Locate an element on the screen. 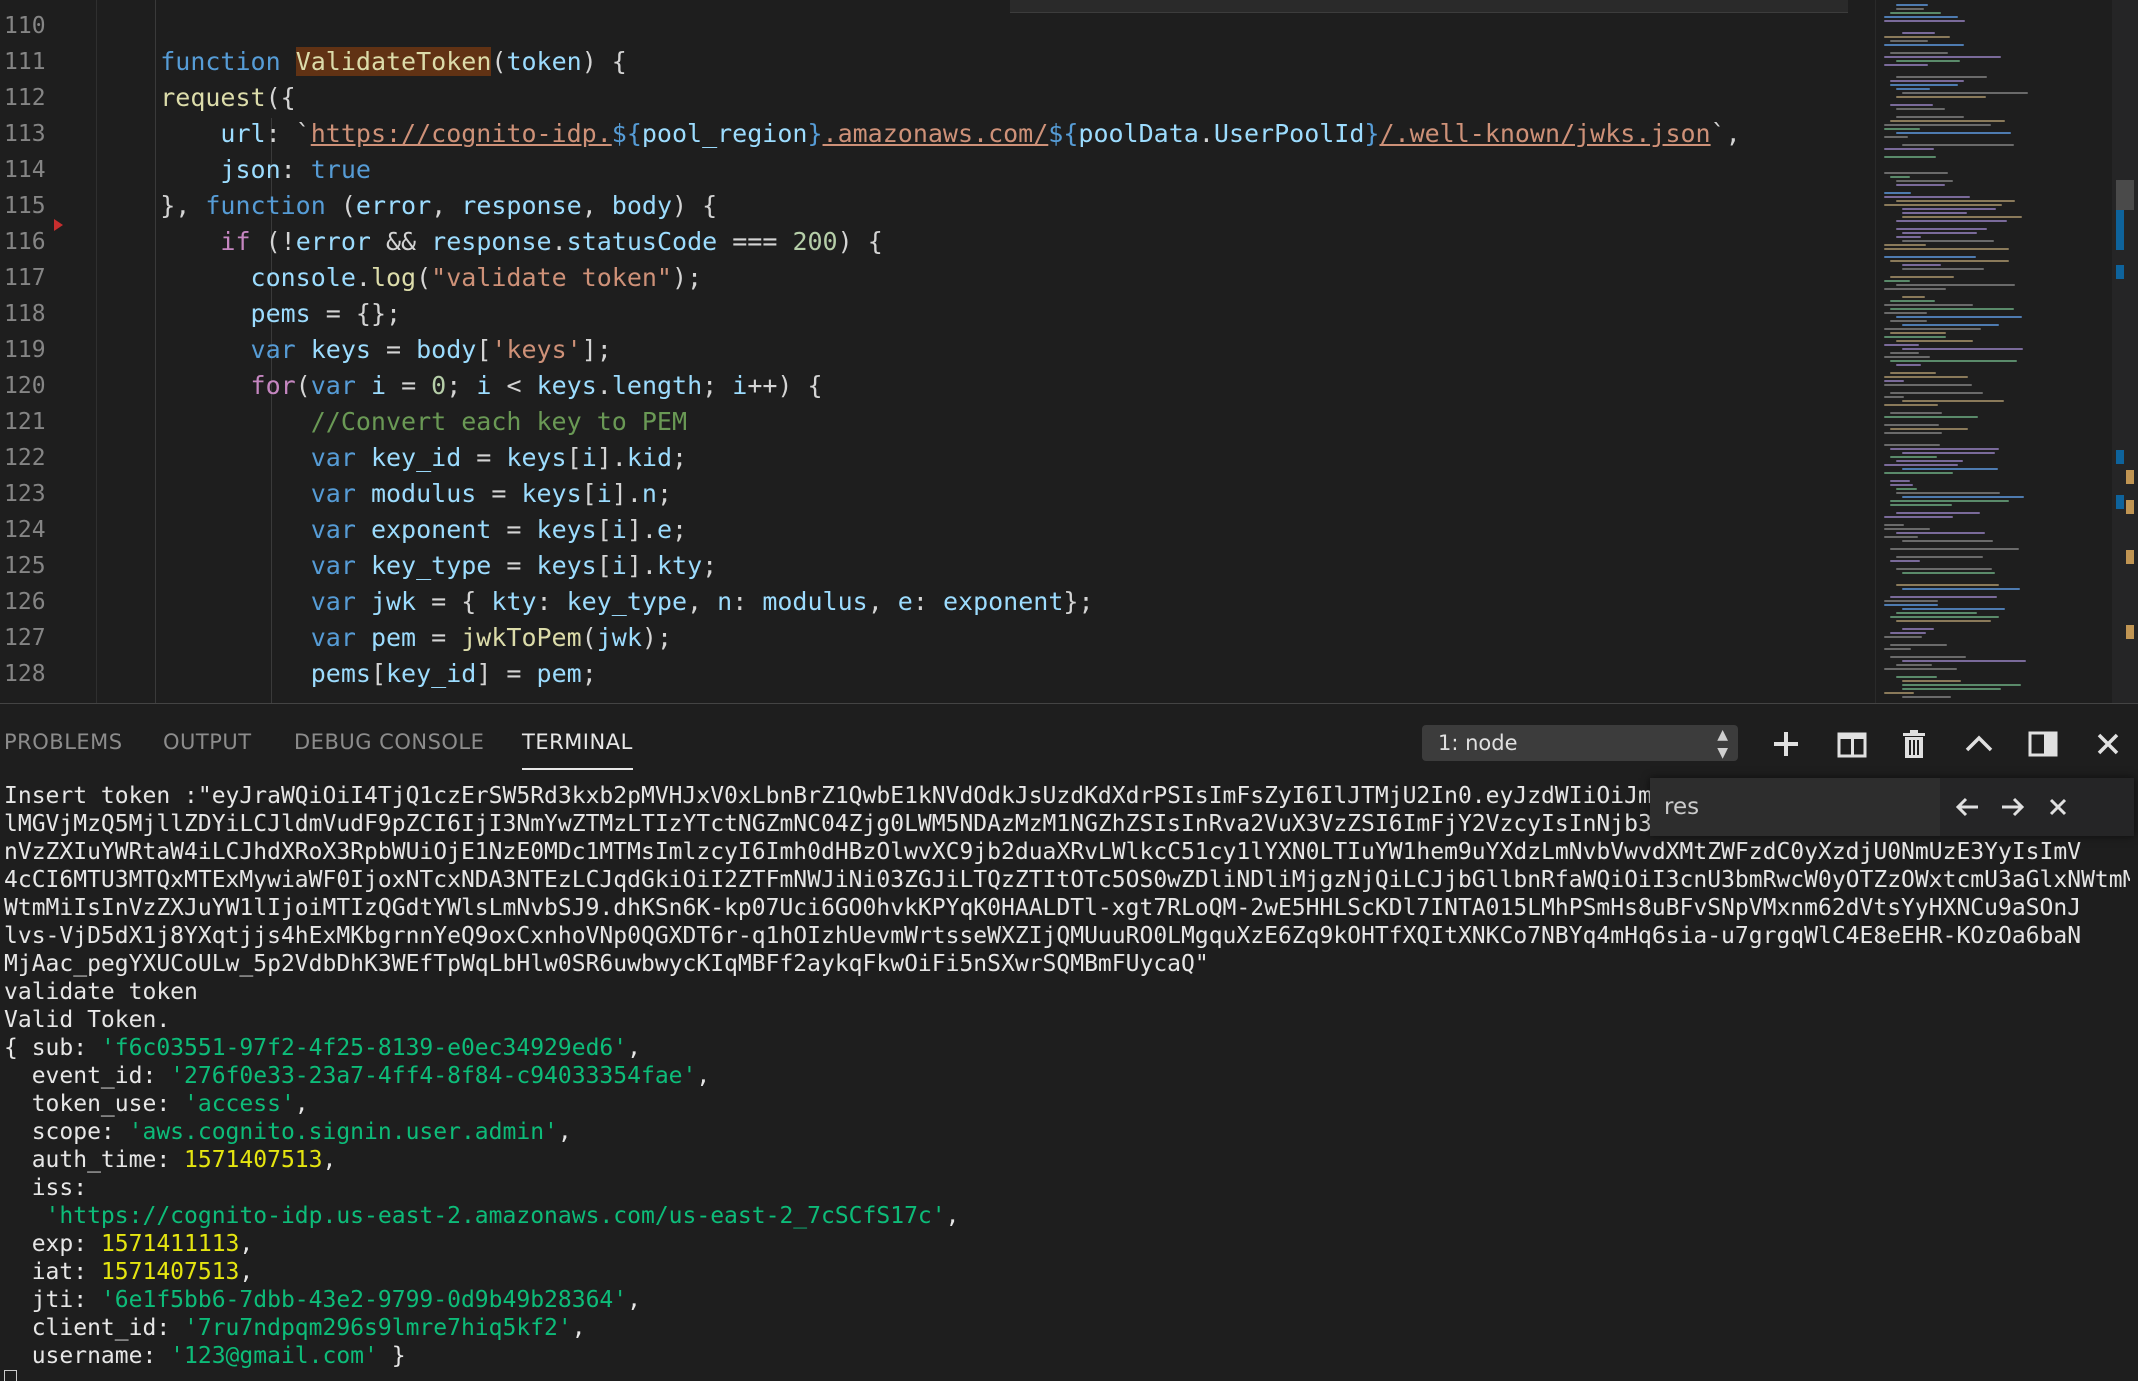 This screenshot has height=1381, width=2138. fold-indicator-icon is located at coordinates (58, 225).